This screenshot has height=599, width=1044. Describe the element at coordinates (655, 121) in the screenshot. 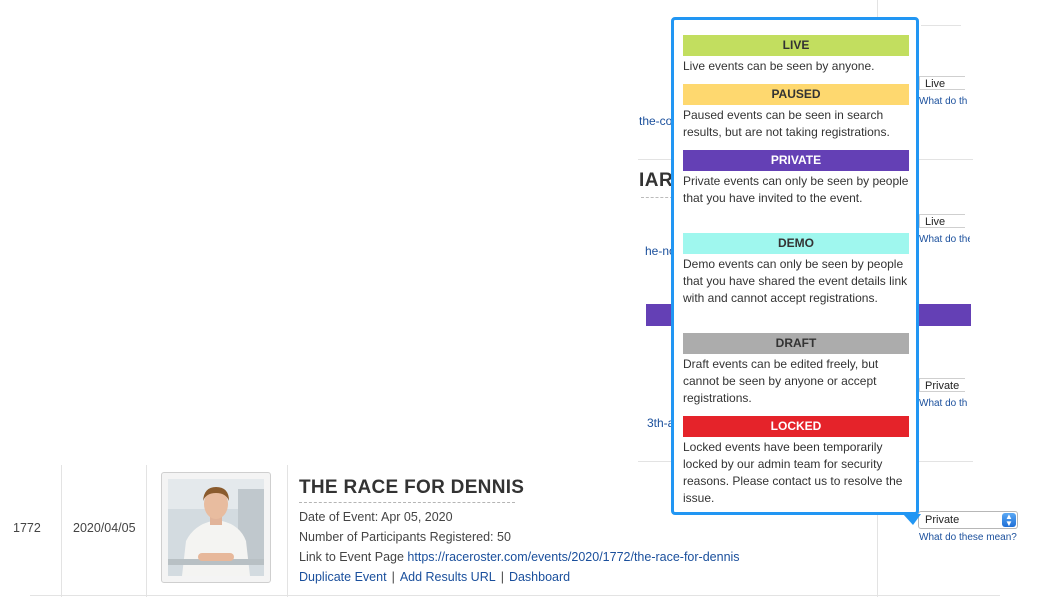

I see `event-link-fragment: the-co` at that location.